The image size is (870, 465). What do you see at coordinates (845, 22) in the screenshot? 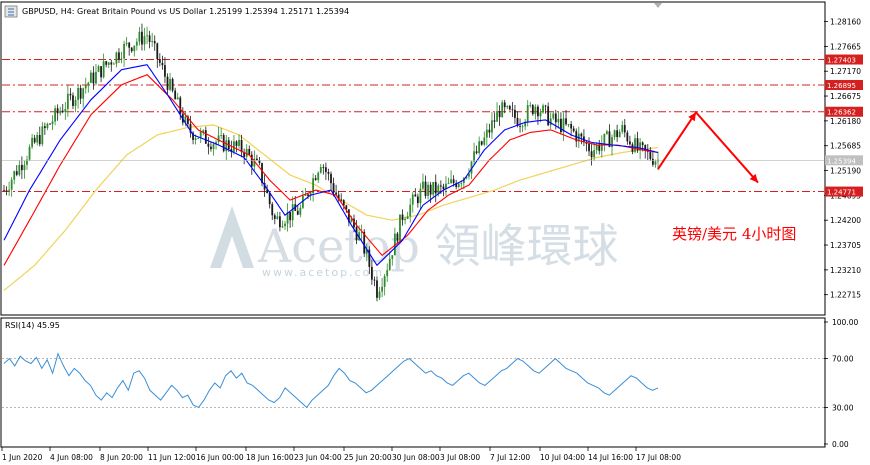
I see `price-tick-label: 1.28160` at bounding box center [845, 22].